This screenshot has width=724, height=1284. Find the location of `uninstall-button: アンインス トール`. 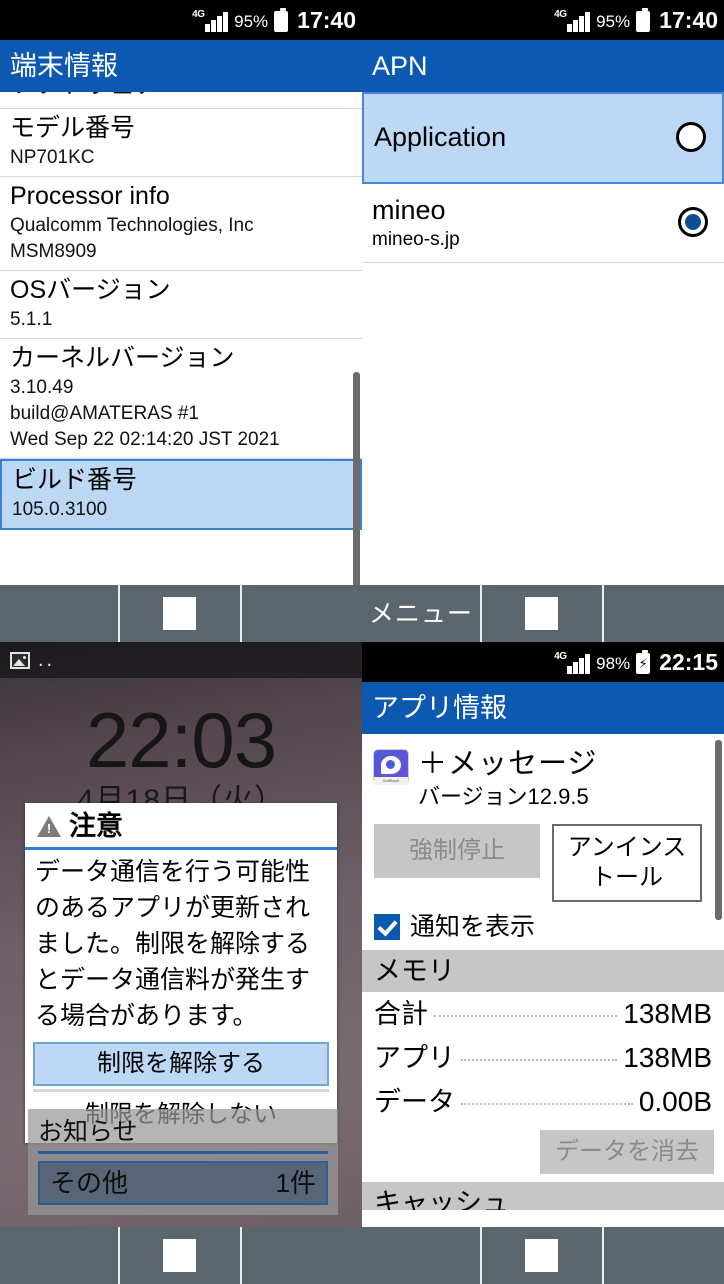

uninstall-button: アンインス トール is located at coordinates (627, 863).